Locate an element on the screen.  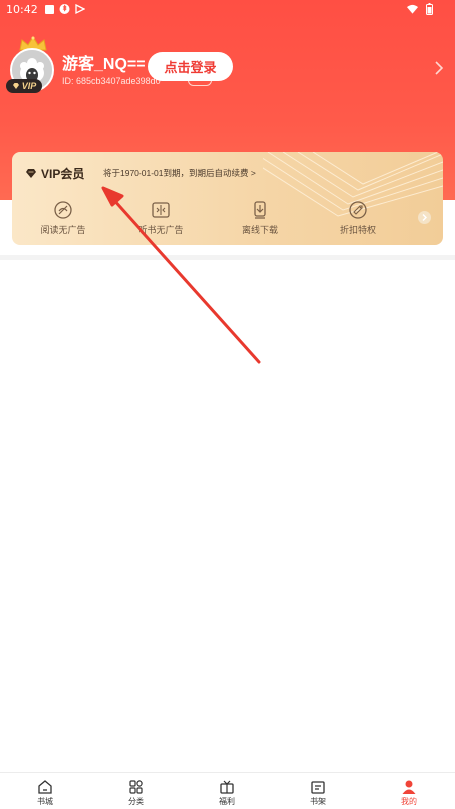
benefits-next-button is located at coordinates (424, 217).